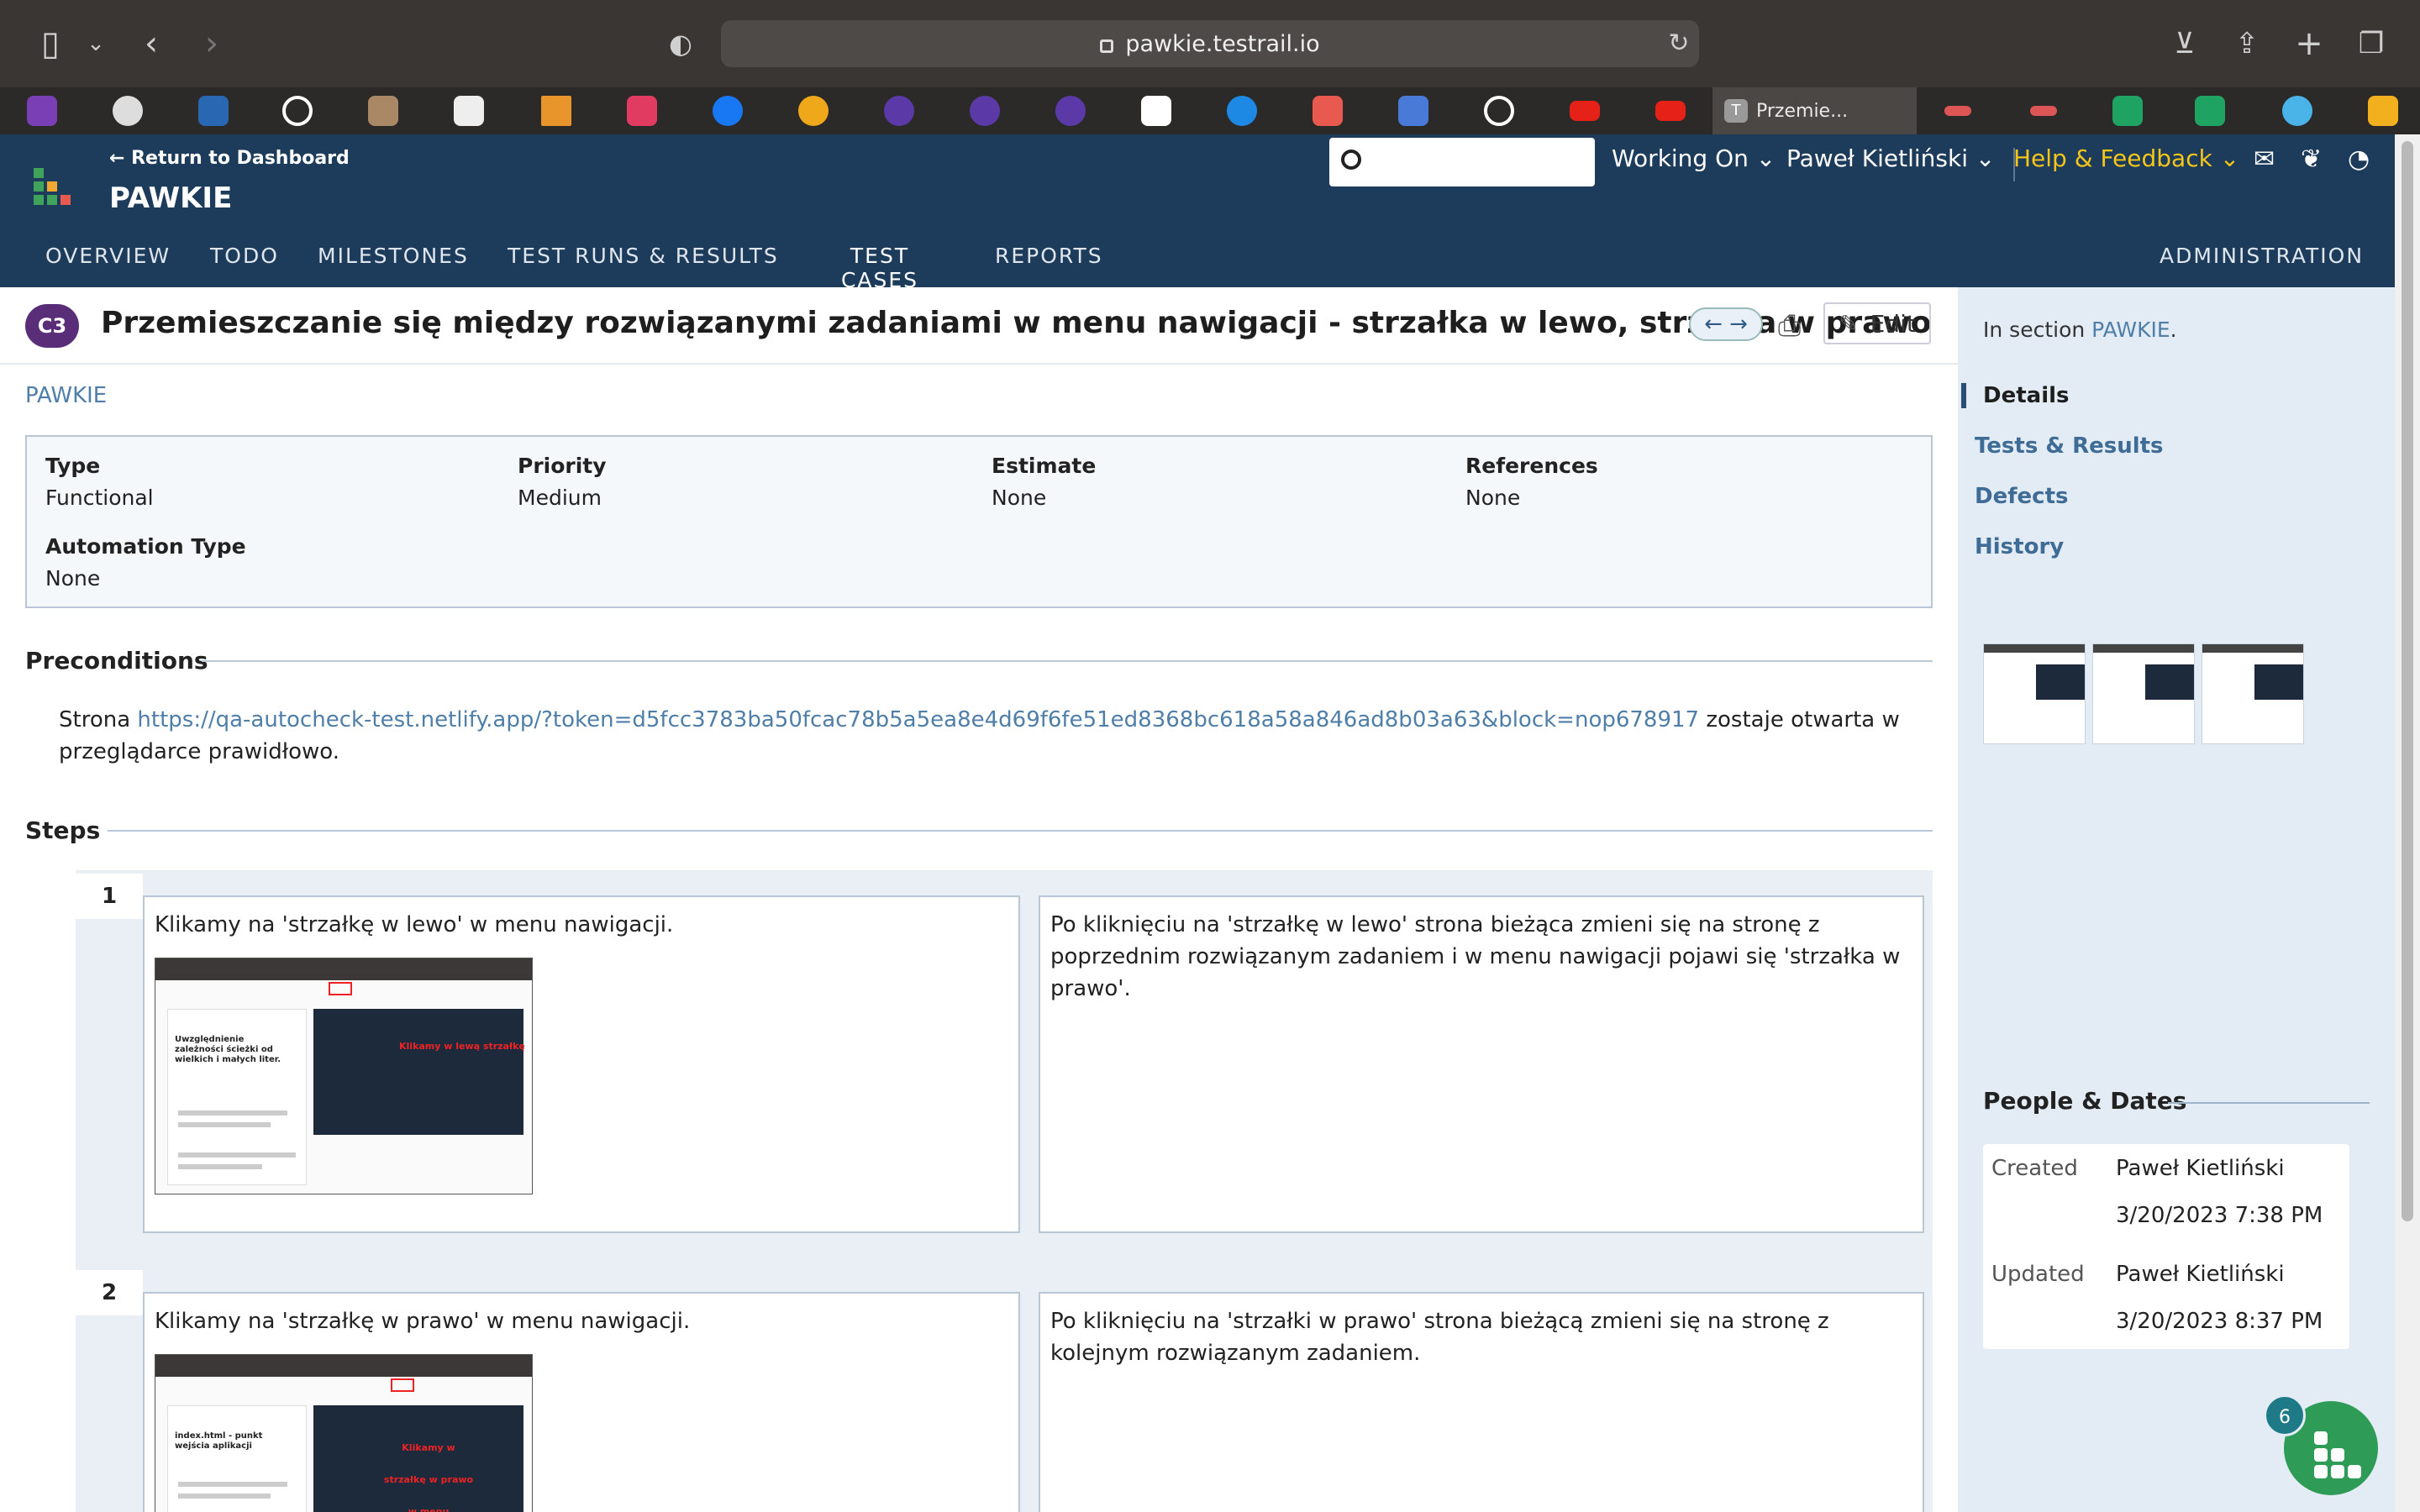 The height and width of the screenshot is (1512, 2420). What do you see at coordinates (2285, 1415) in the screenshot?
I see `notification-badge: 6` at bounding box center [2285, 1415].